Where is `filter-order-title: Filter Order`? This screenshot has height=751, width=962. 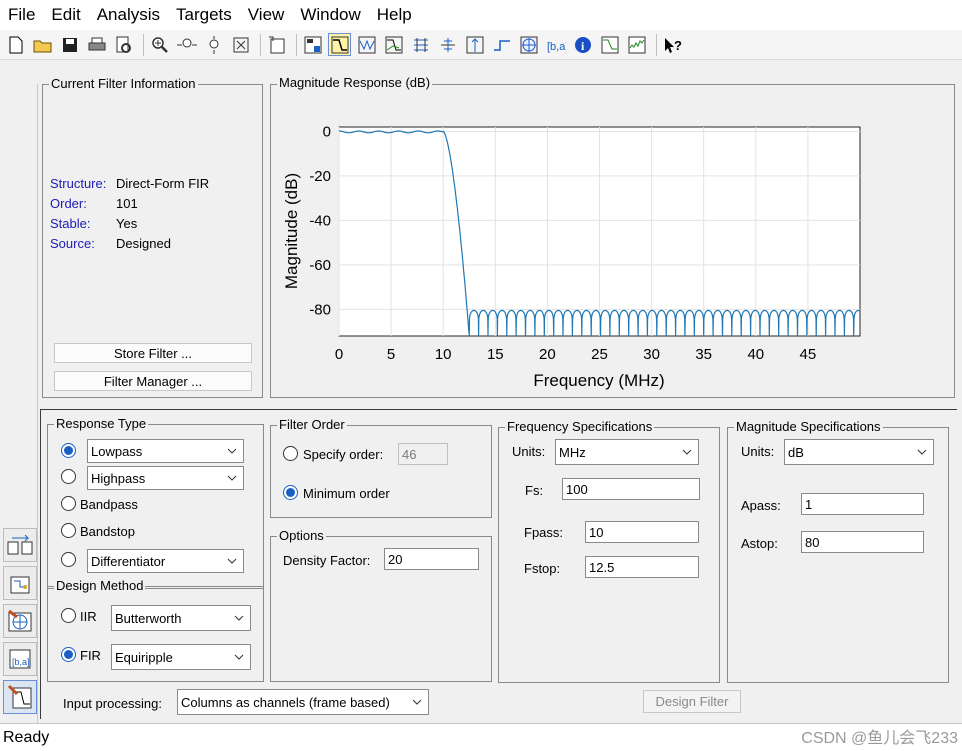
filter-order-title: Filter Order is located at coordinates (312, 425).